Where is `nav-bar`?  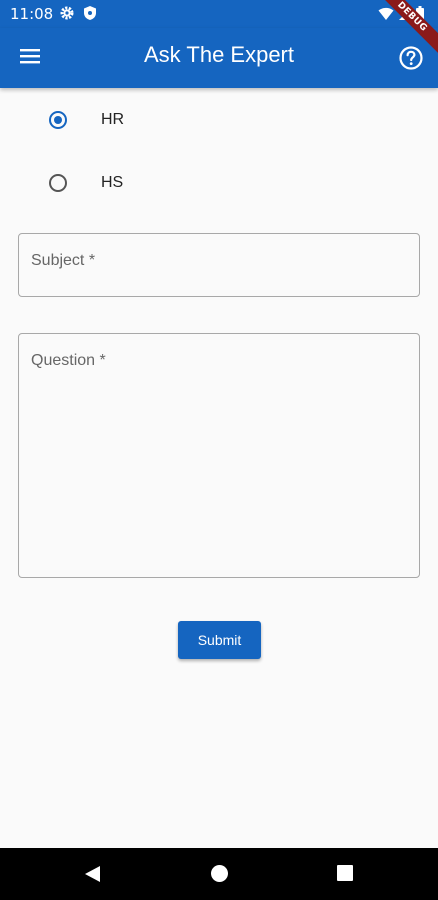
nav-bar is located at coordinates (219, 874).